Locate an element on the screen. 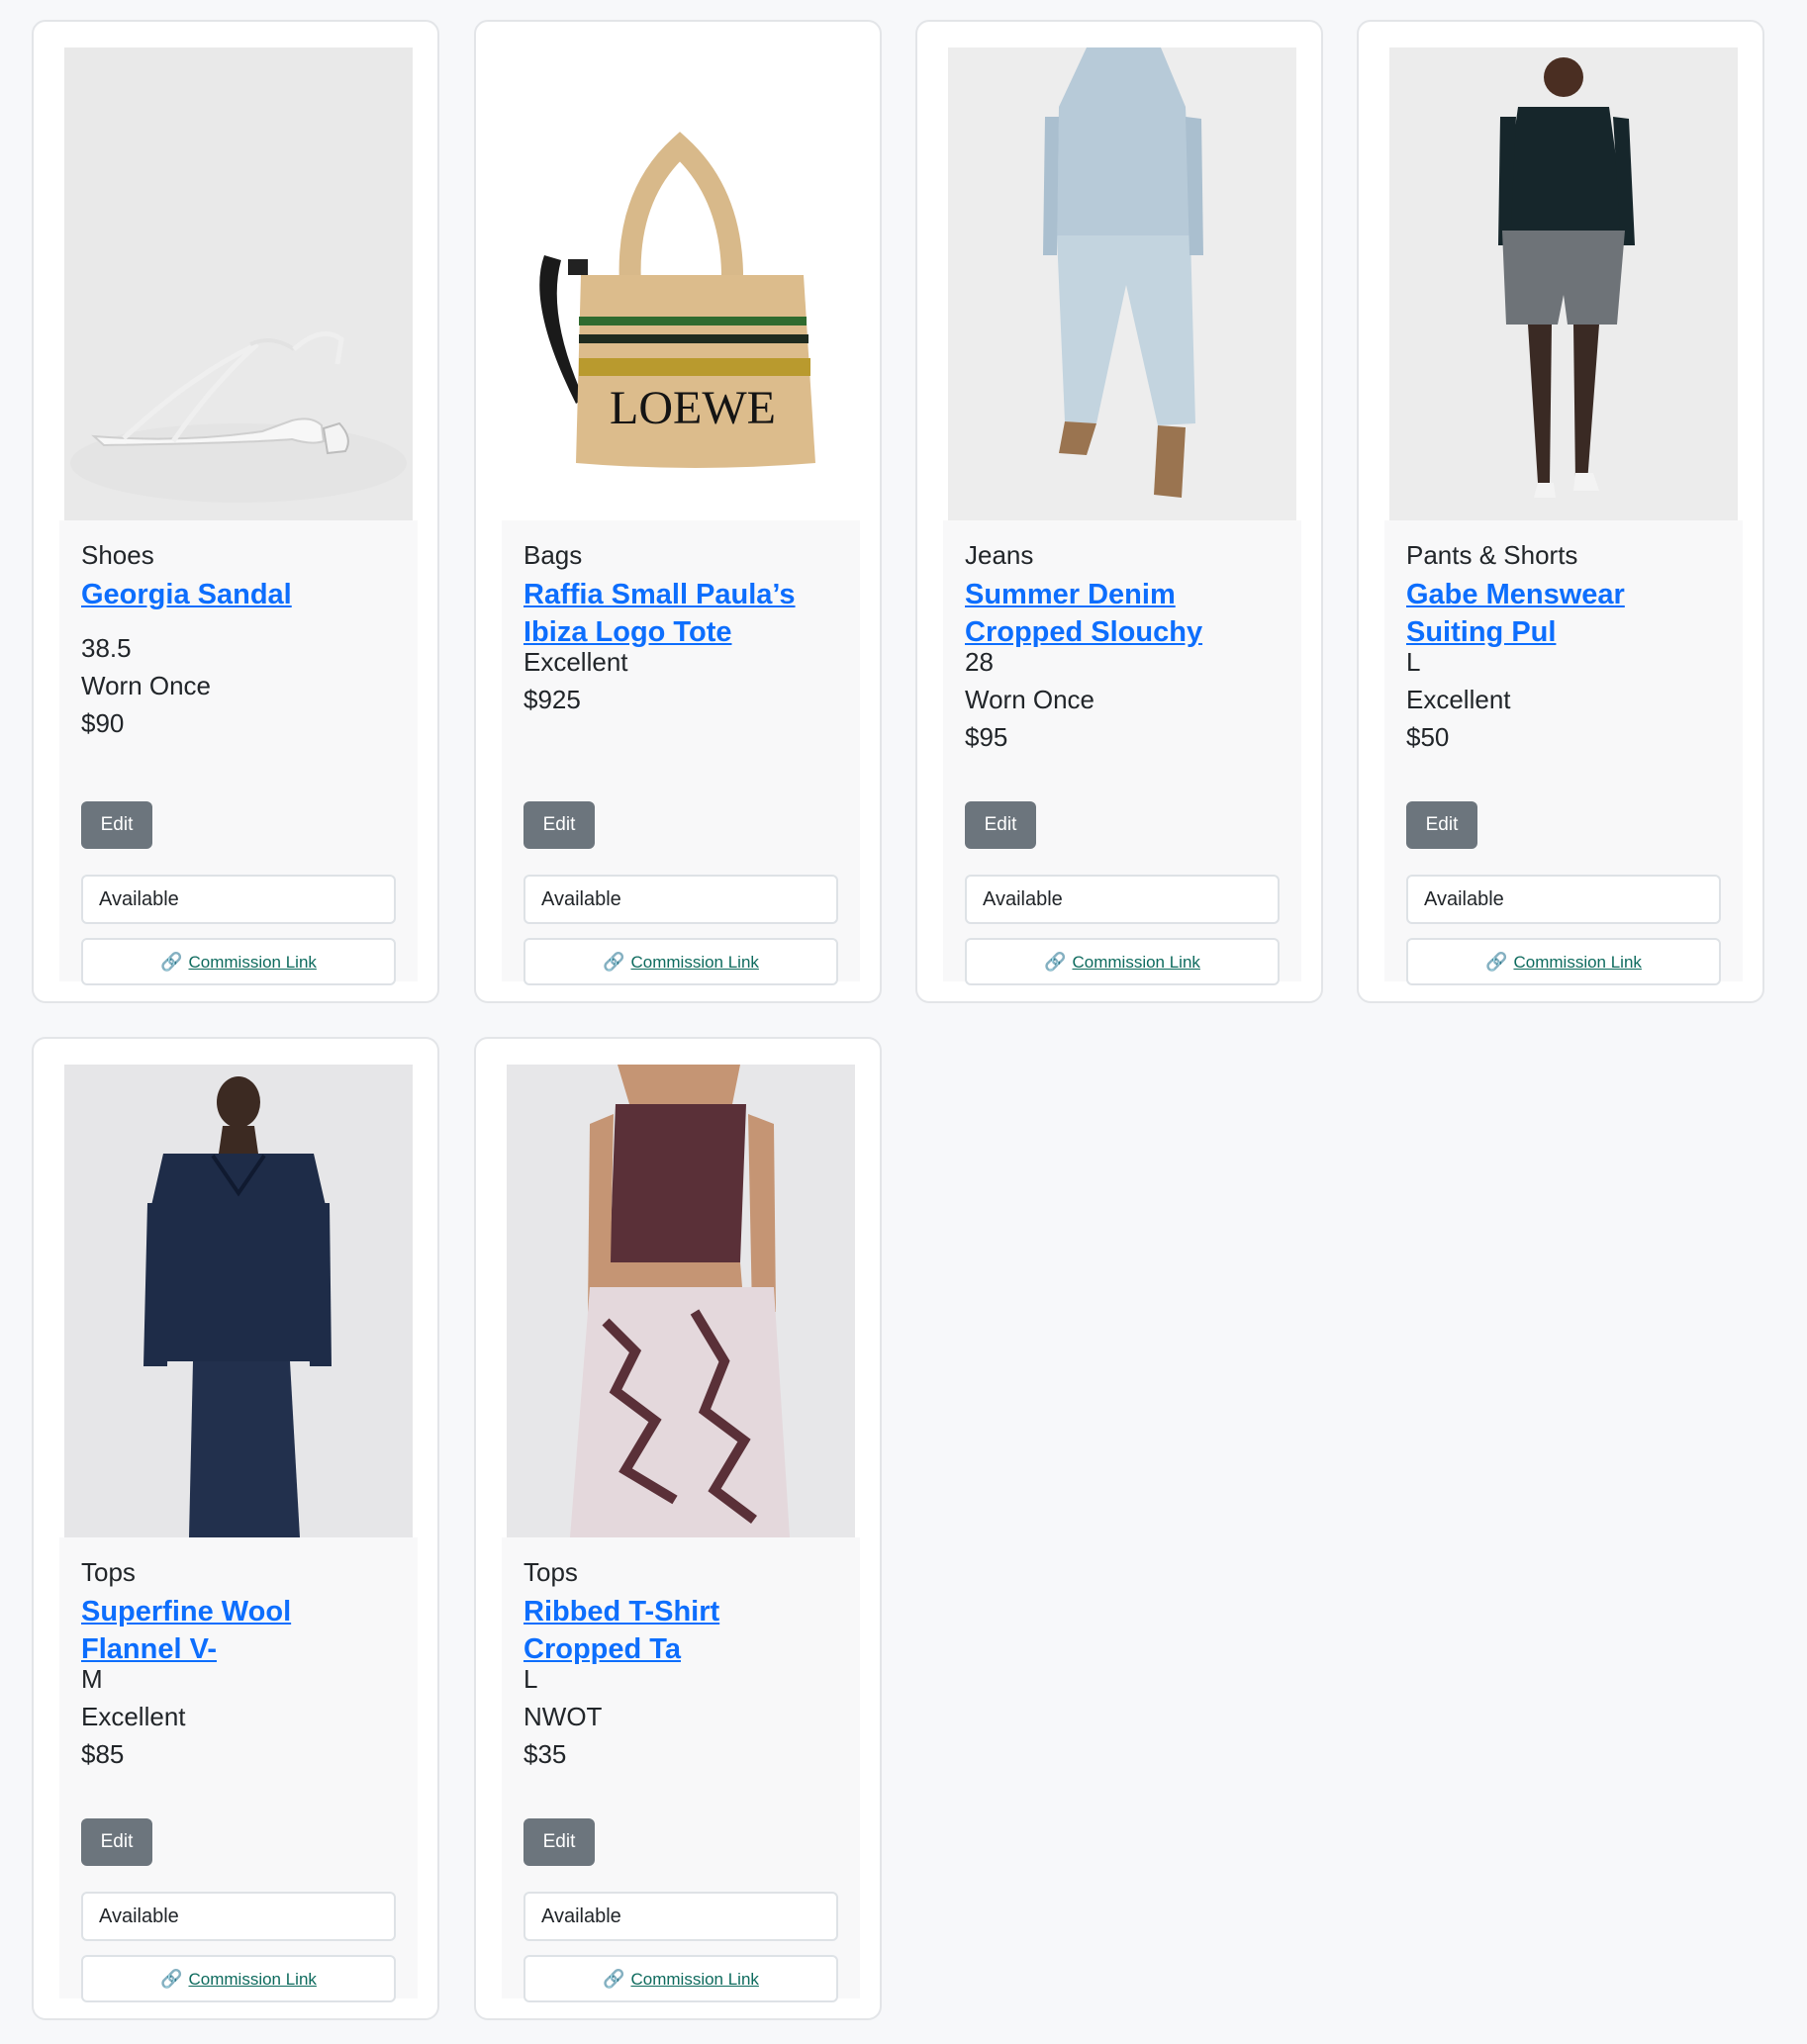 Image resolution: width=1807 pixels, height=2044 pixels. raffia-tote-bag-photo: LOEWE is located at coordinates (681, 283).